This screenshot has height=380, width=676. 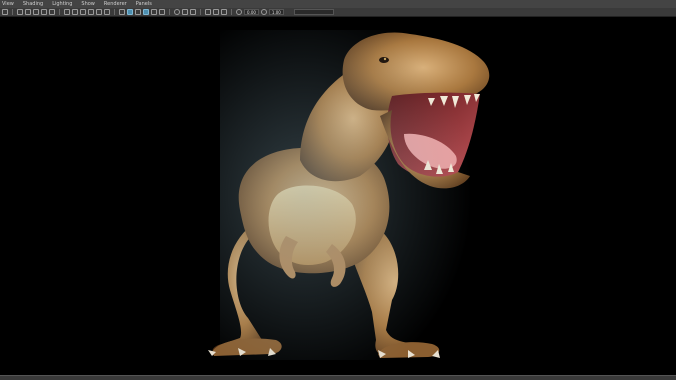 What do you see at coordinates (208, 12) in the screenshot?
I see `isolate-select-icon` at bounding box center [208, 12].